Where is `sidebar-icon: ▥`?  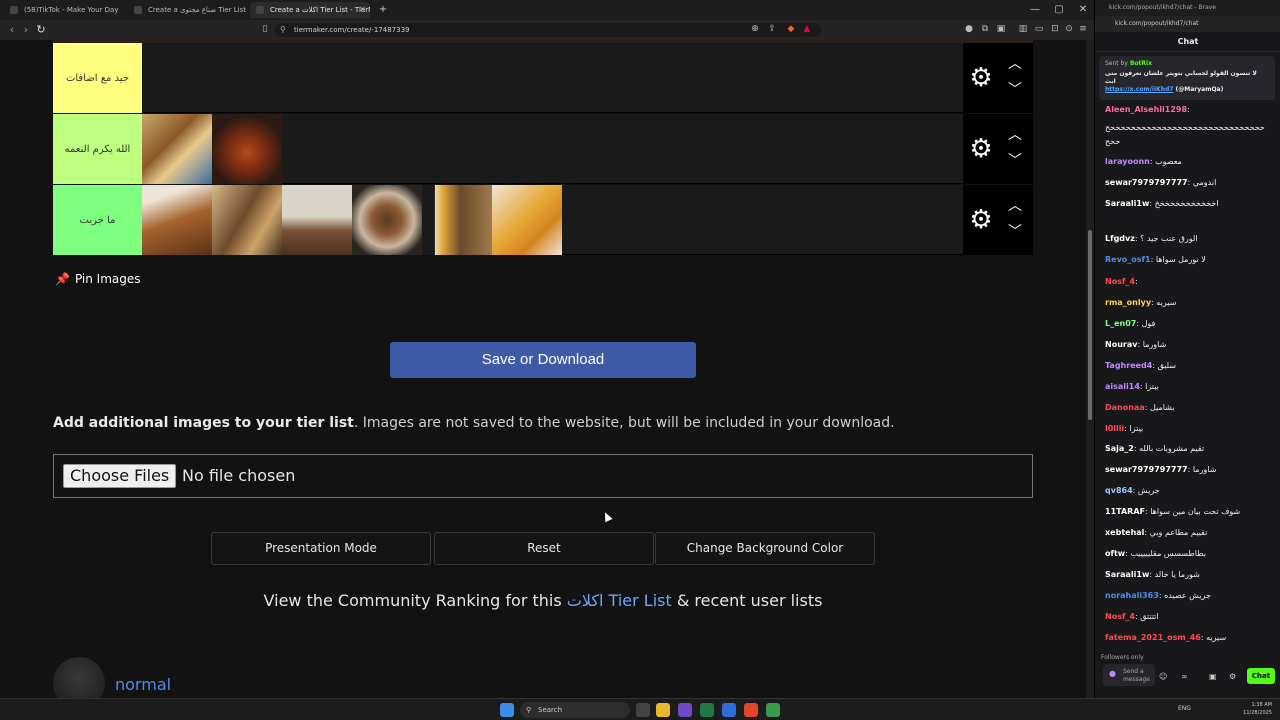
sidebar-icon: ▥ is located at coordinates (1023, 29).